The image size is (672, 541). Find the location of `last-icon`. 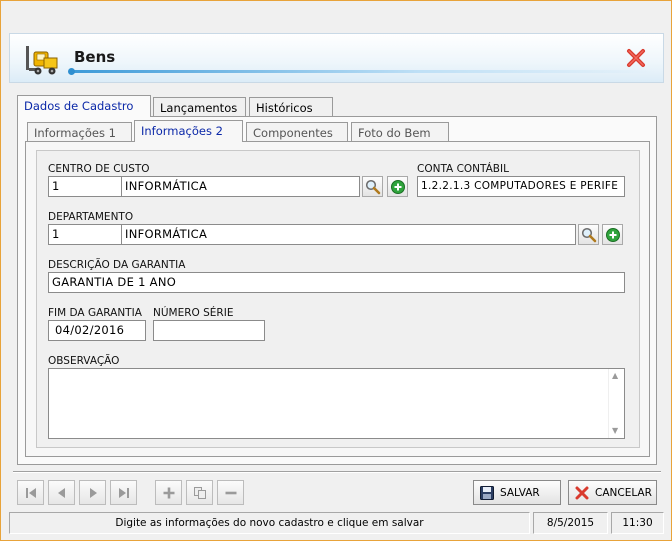

last-icon is located at coordinates (124, 493).